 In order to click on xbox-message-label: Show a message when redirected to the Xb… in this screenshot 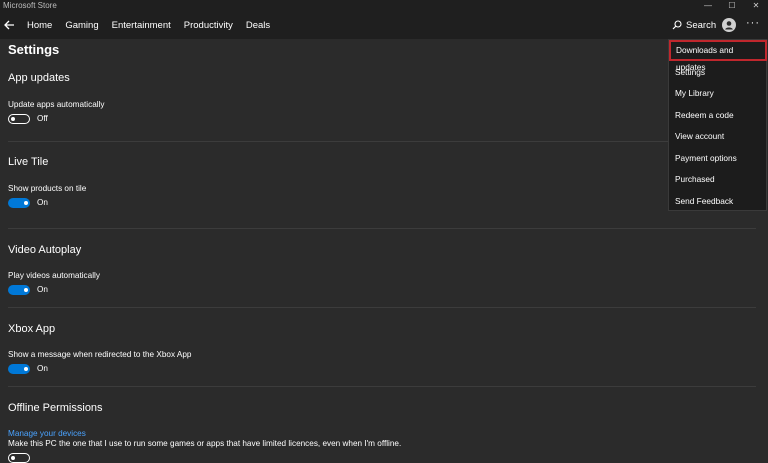, I will do `click(100, 354)`.